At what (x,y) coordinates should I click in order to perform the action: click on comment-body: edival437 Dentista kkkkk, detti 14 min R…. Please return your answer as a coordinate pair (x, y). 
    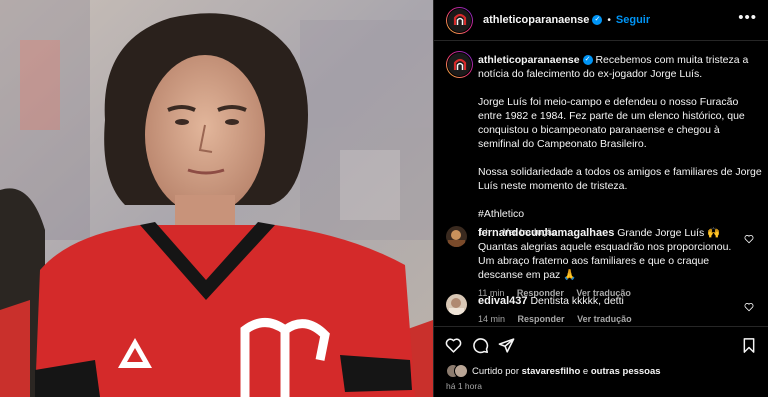
    Looking at the image, I should click on (610, 310).